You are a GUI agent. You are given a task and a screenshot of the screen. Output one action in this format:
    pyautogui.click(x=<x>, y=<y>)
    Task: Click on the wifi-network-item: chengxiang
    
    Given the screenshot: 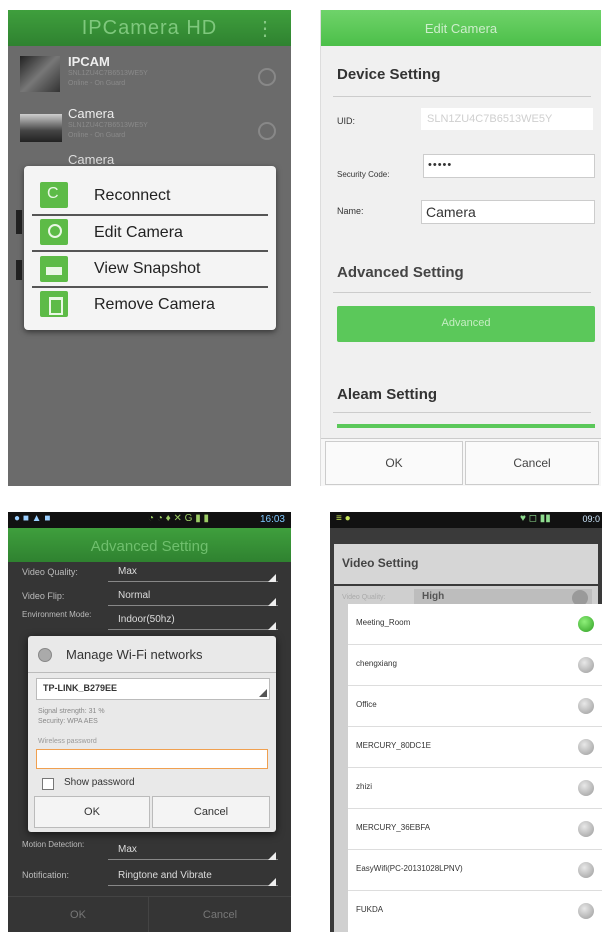 What is the action you would take?
    pyautogui.click(x=475, y=665)
    